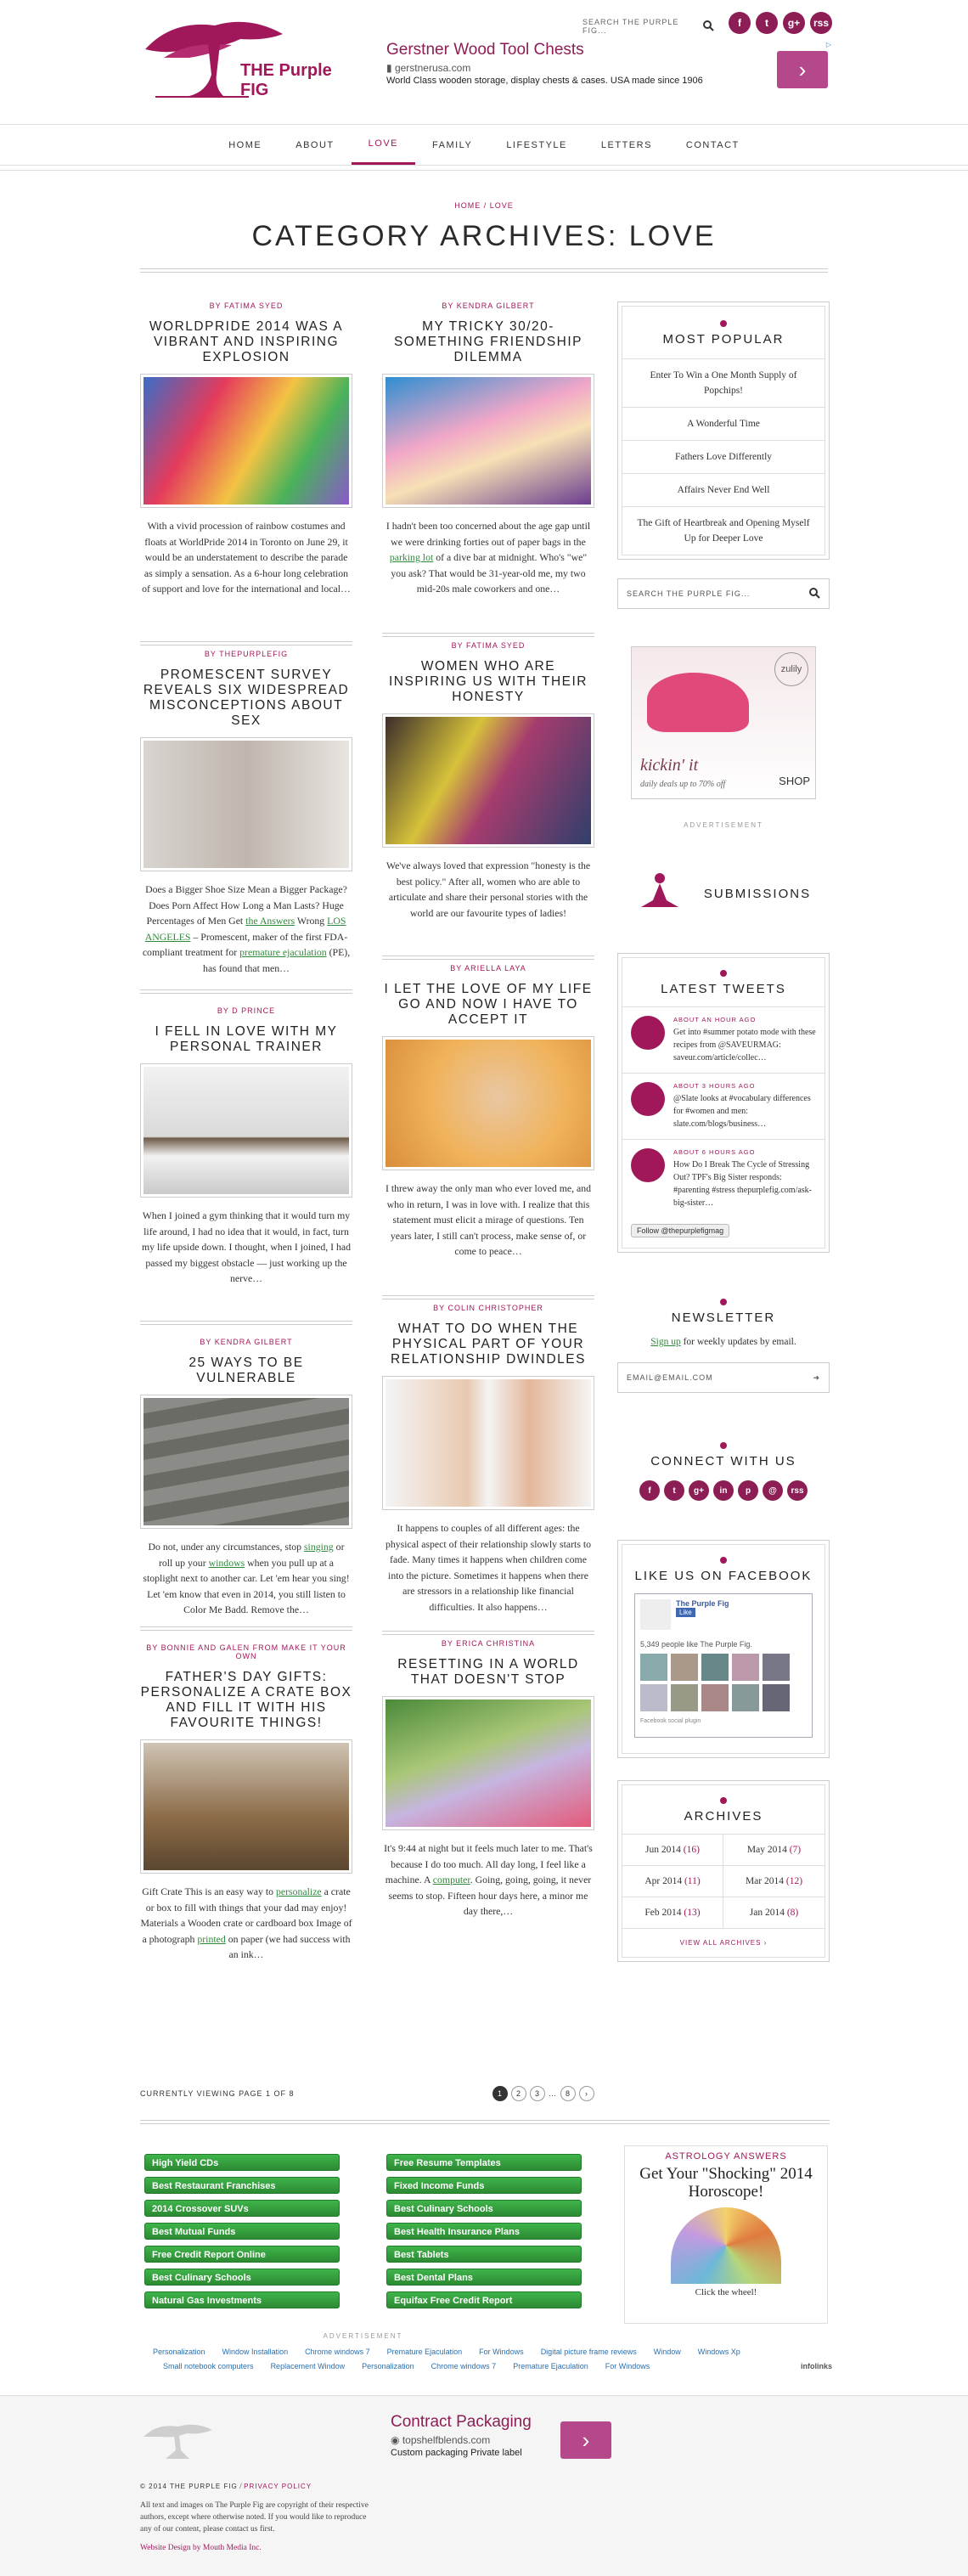  I want to click on inline-link: the Answers, so click(270, 921).